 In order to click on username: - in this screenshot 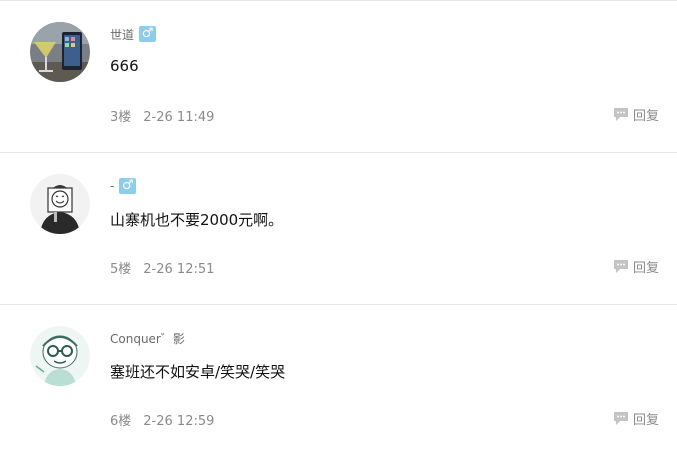, I will do `click(112, 186)`.